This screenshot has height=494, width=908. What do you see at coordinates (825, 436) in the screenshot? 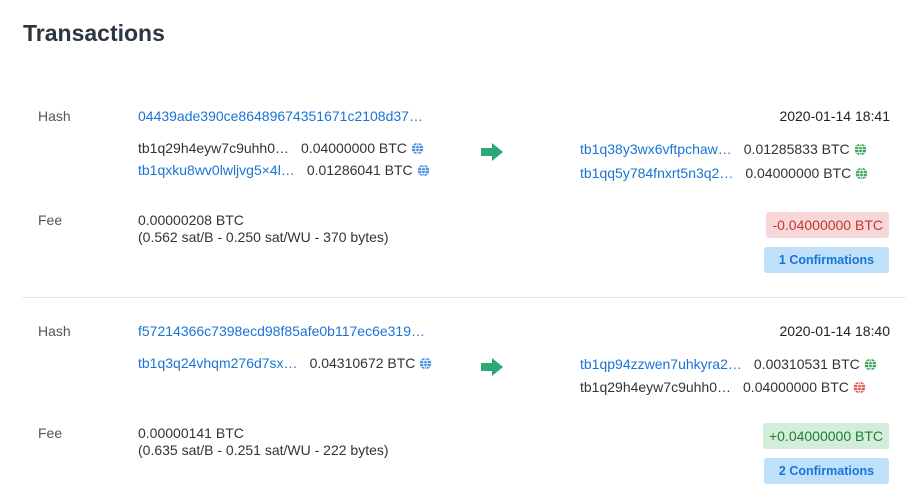
I see `net-amount-badge: +0.04000000 BTC` at bounding box center [825, 436].